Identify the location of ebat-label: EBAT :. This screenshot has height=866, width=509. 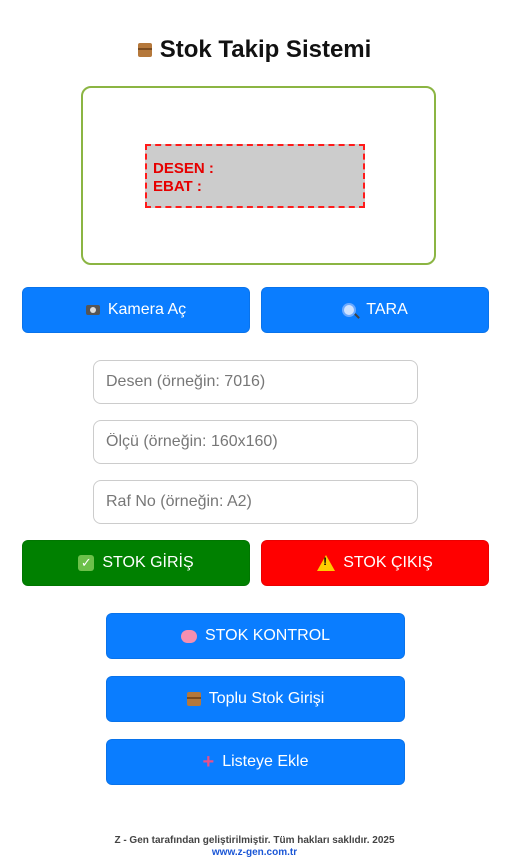
(177, 186).